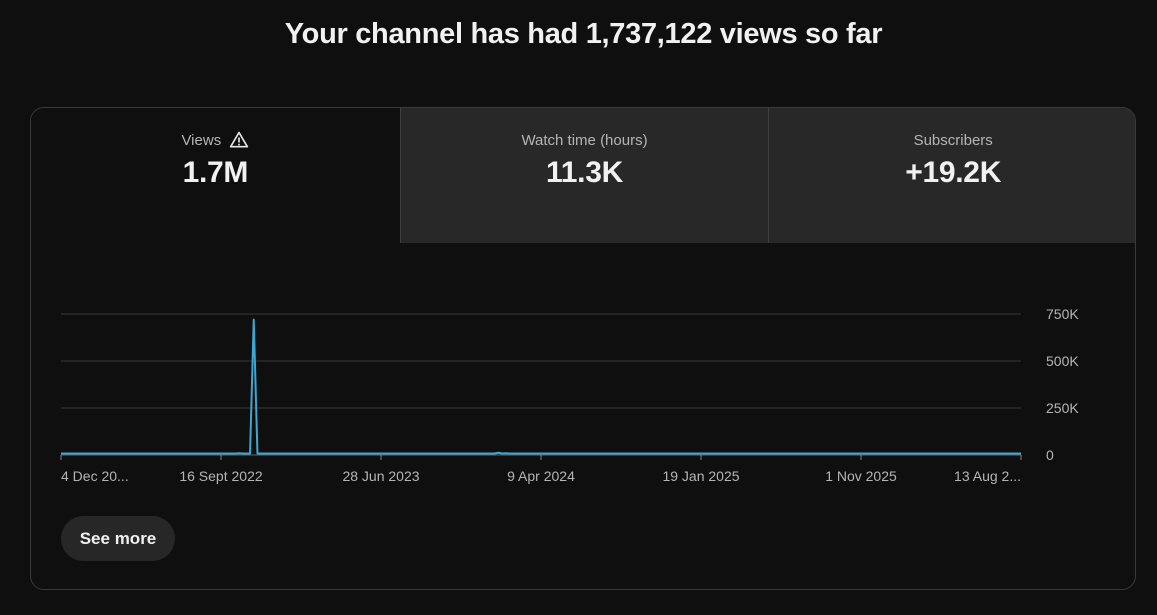 The image size is (1157, 615). I want to click on tab-watch-time: Watch time (hours) 11.3K, so click(584, 175).